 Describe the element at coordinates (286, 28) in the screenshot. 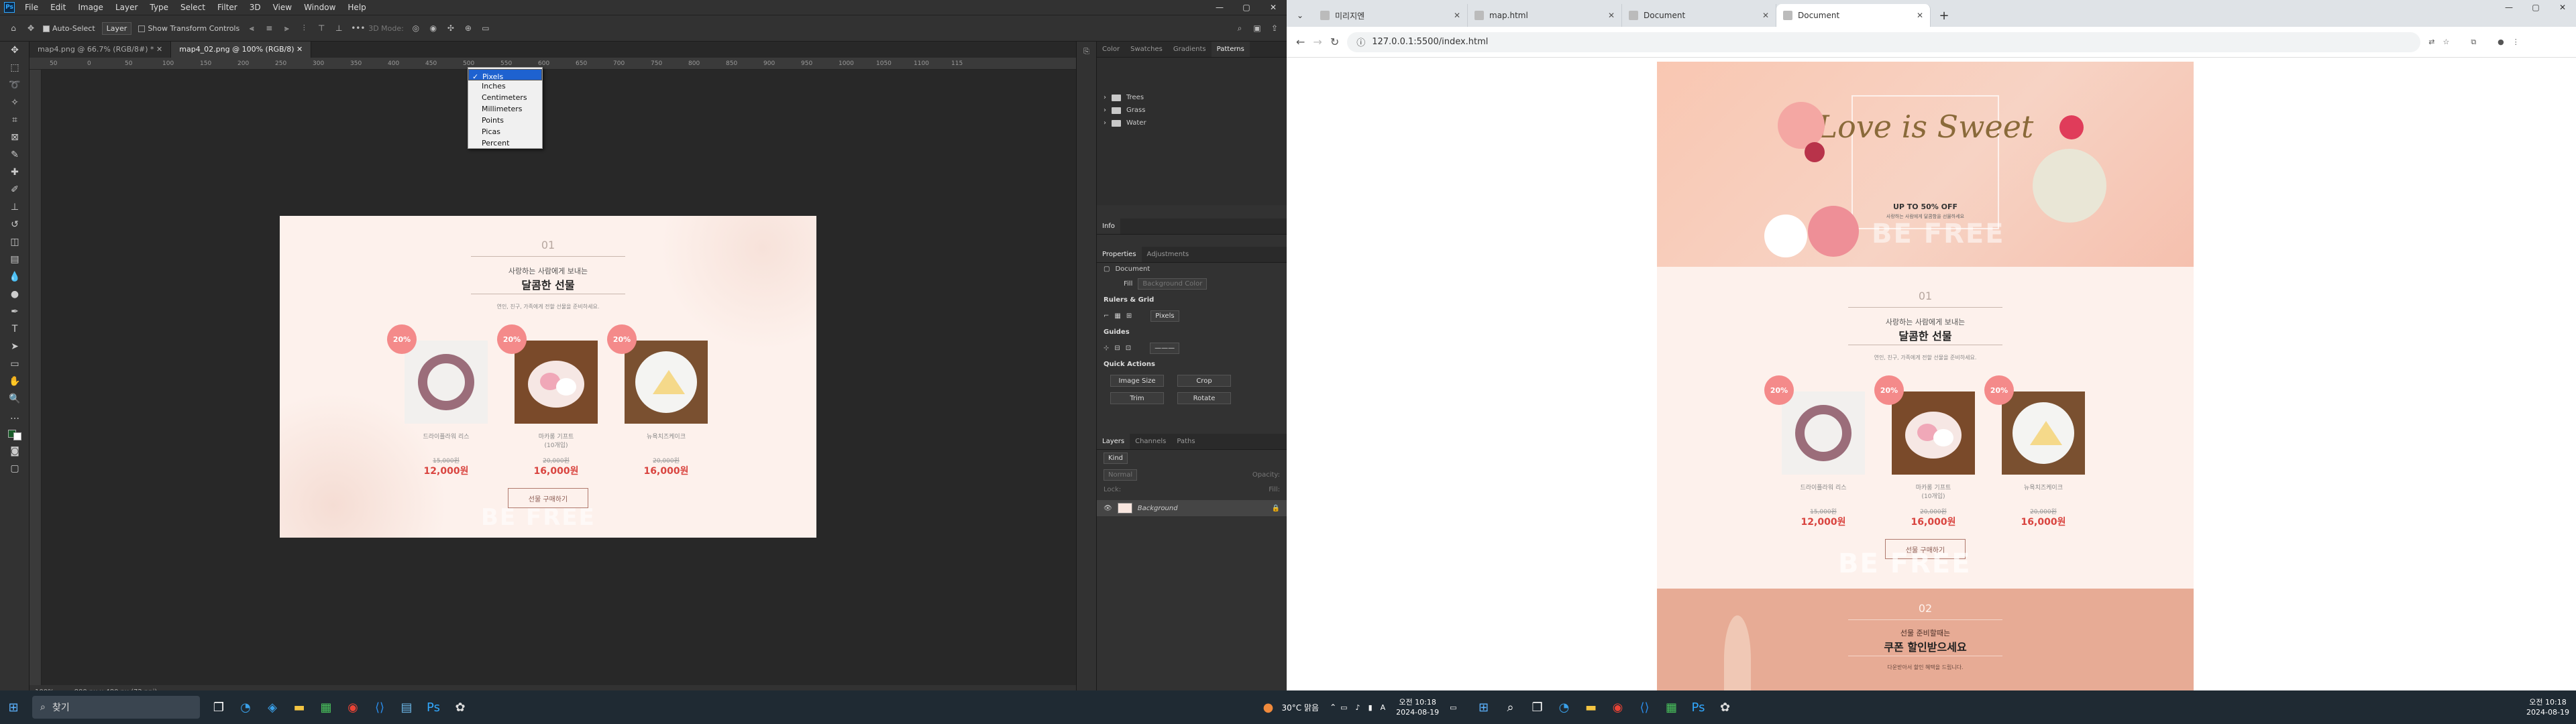

I see `align-right-icon: ⫸` at that location.